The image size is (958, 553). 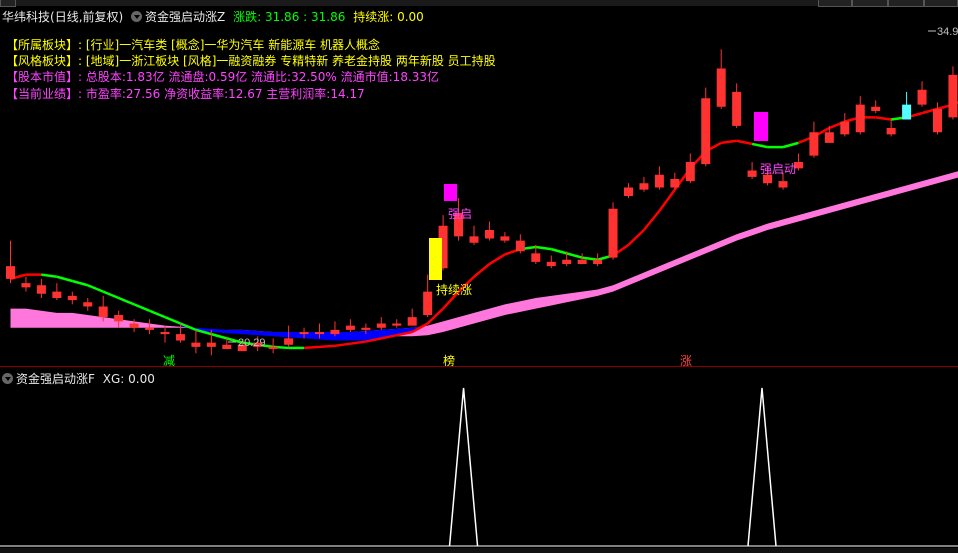 What do you see at coordinates (185, 17) in the screenshot?
I see `indicator-name: 资金强启动涨Z` at bounding box center [185, 17].